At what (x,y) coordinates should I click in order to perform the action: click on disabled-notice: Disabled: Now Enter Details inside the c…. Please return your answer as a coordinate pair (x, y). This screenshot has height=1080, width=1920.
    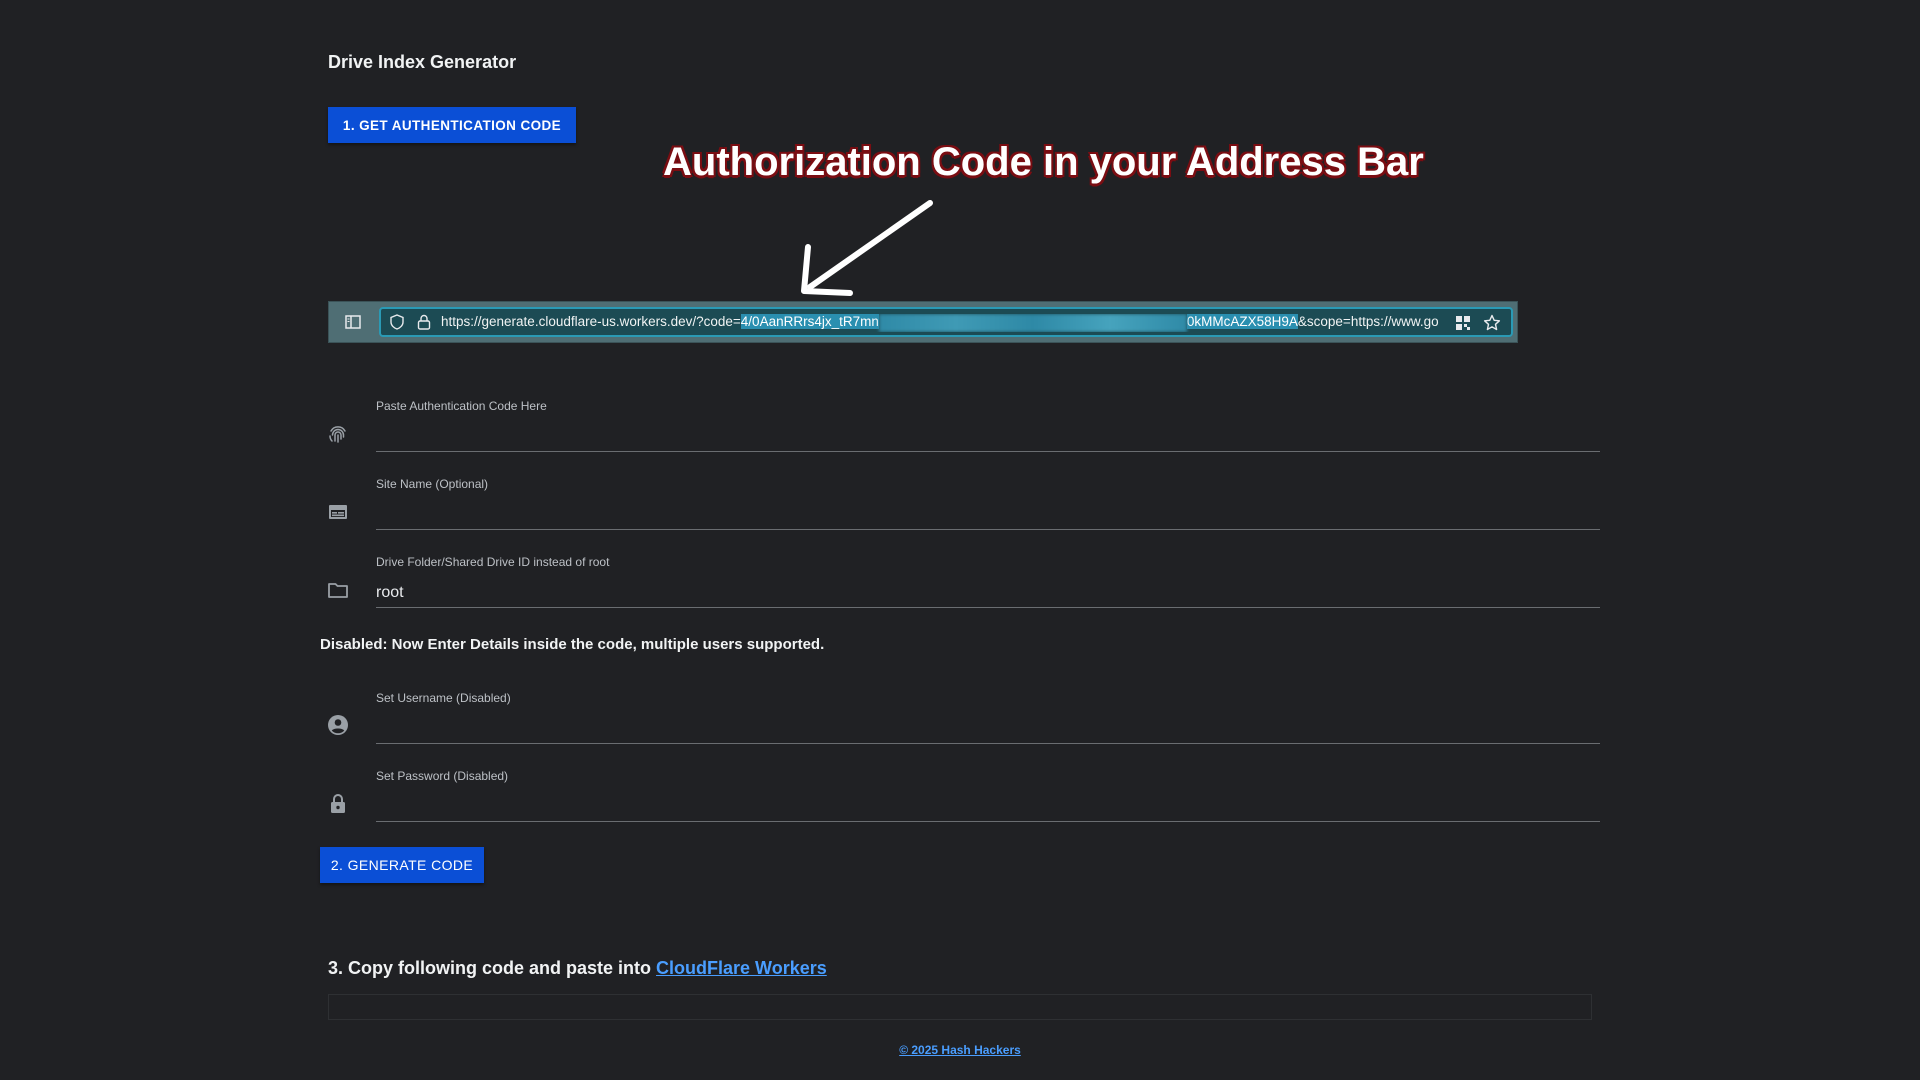
    Looking at the image, I should click on (572, 644).